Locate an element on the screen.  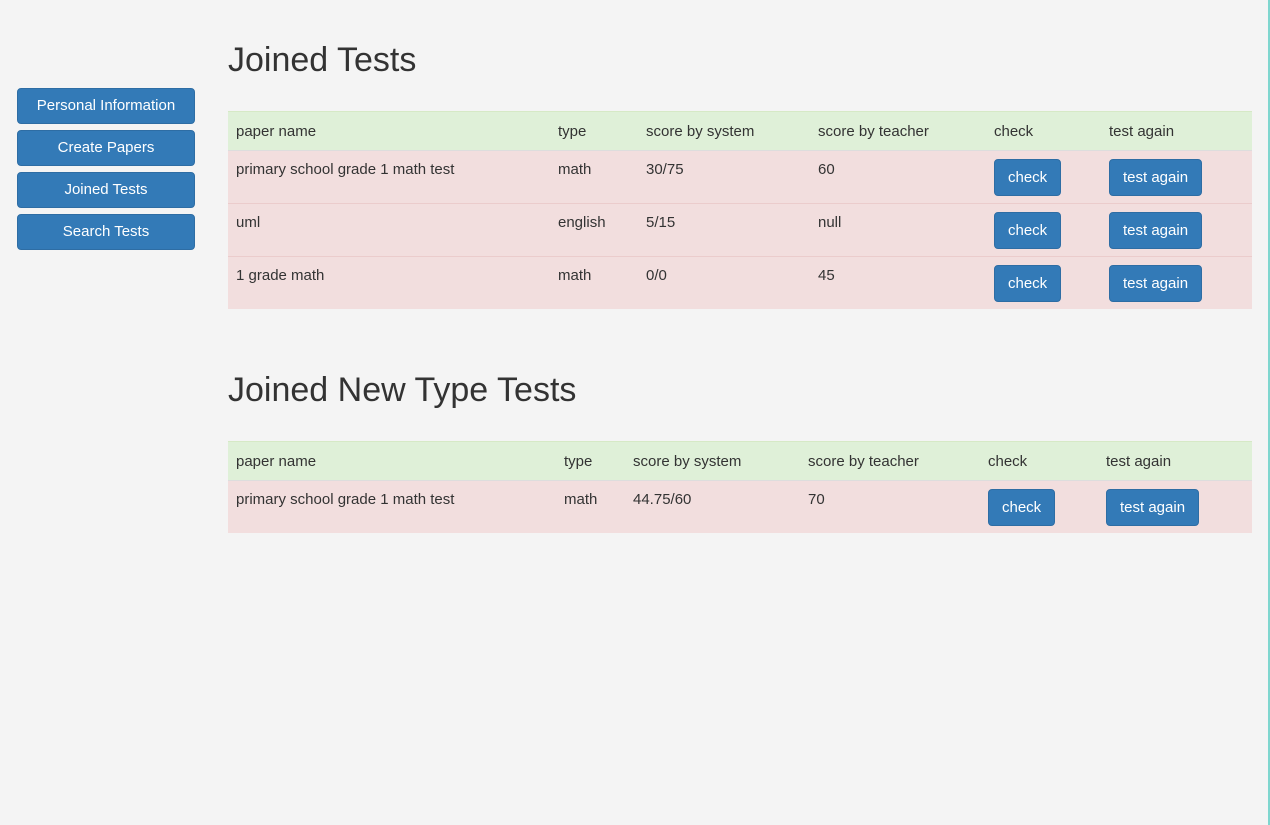
table-row: uml english 5/15 null check test again is located at coordinates (740, 230).